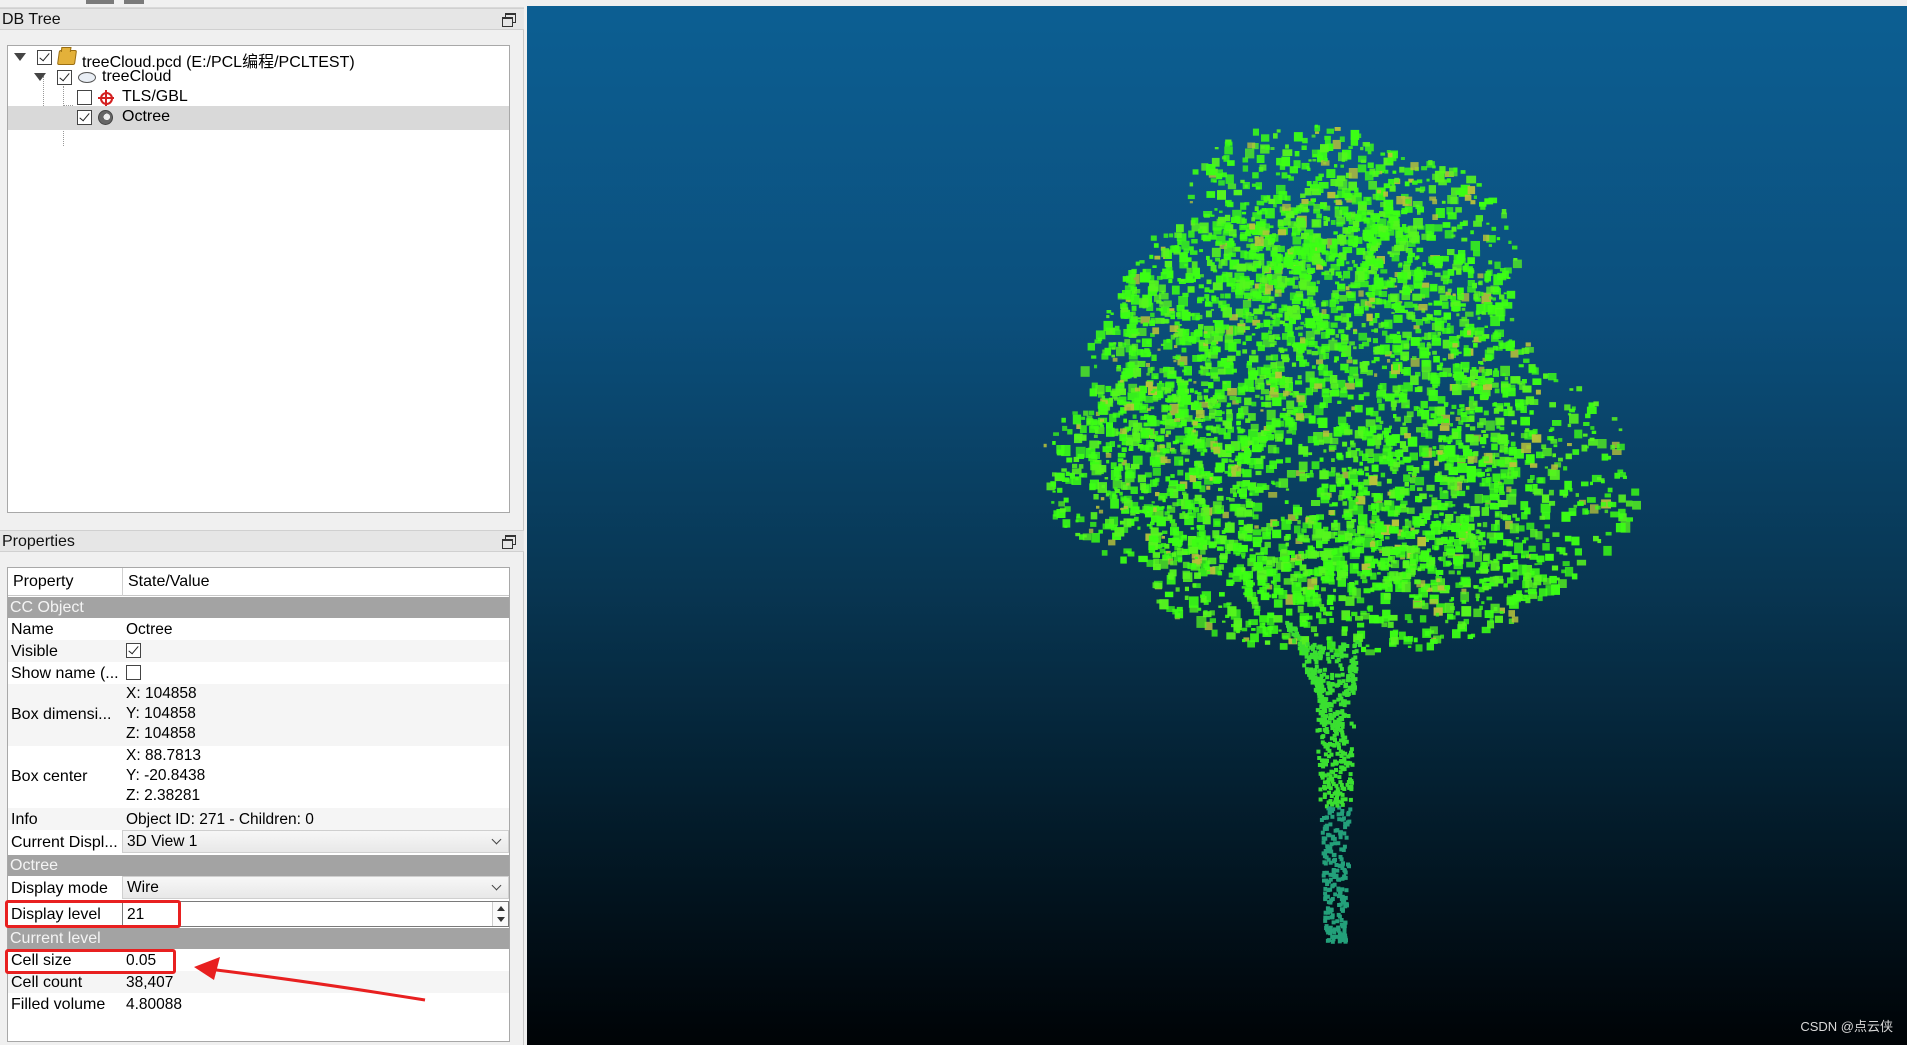  I want to click on box-dim-y: Y: 104858, so click(161, 713).